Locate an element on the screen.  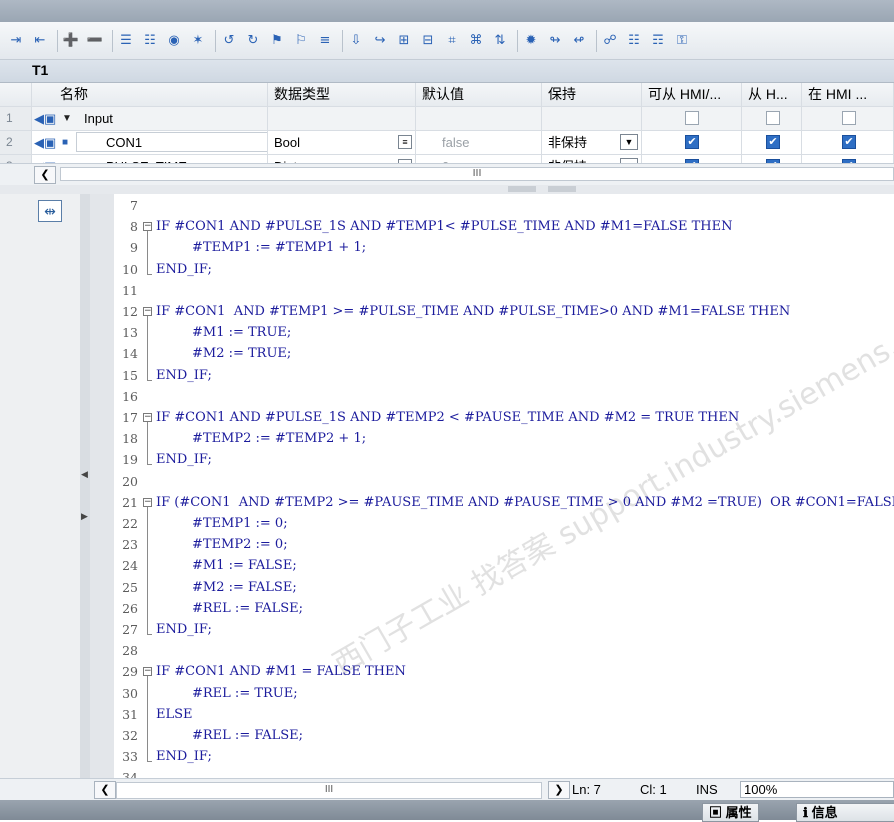
list-icon: ≡ is located at coordinates (325, 41).